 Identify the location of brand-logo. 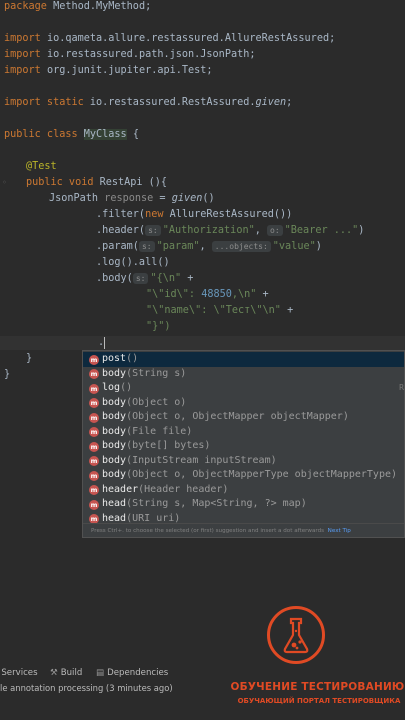
(296, 635).